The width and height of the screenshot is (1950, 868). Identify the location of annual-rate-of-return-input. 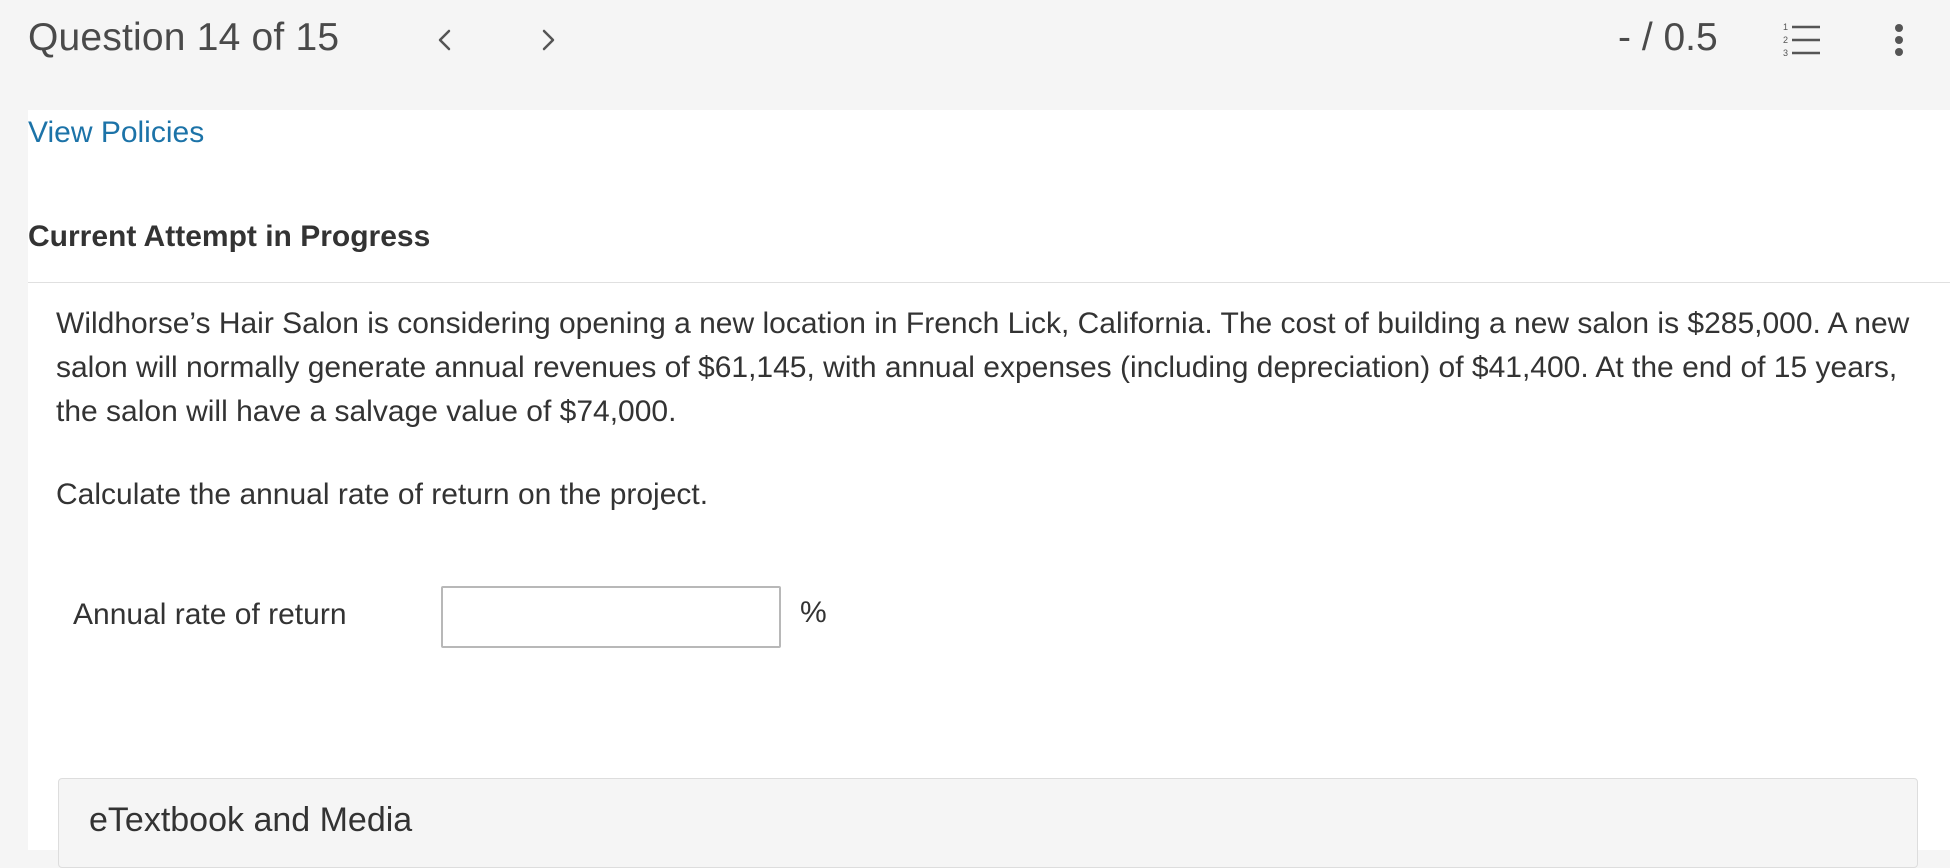
(611, 617).